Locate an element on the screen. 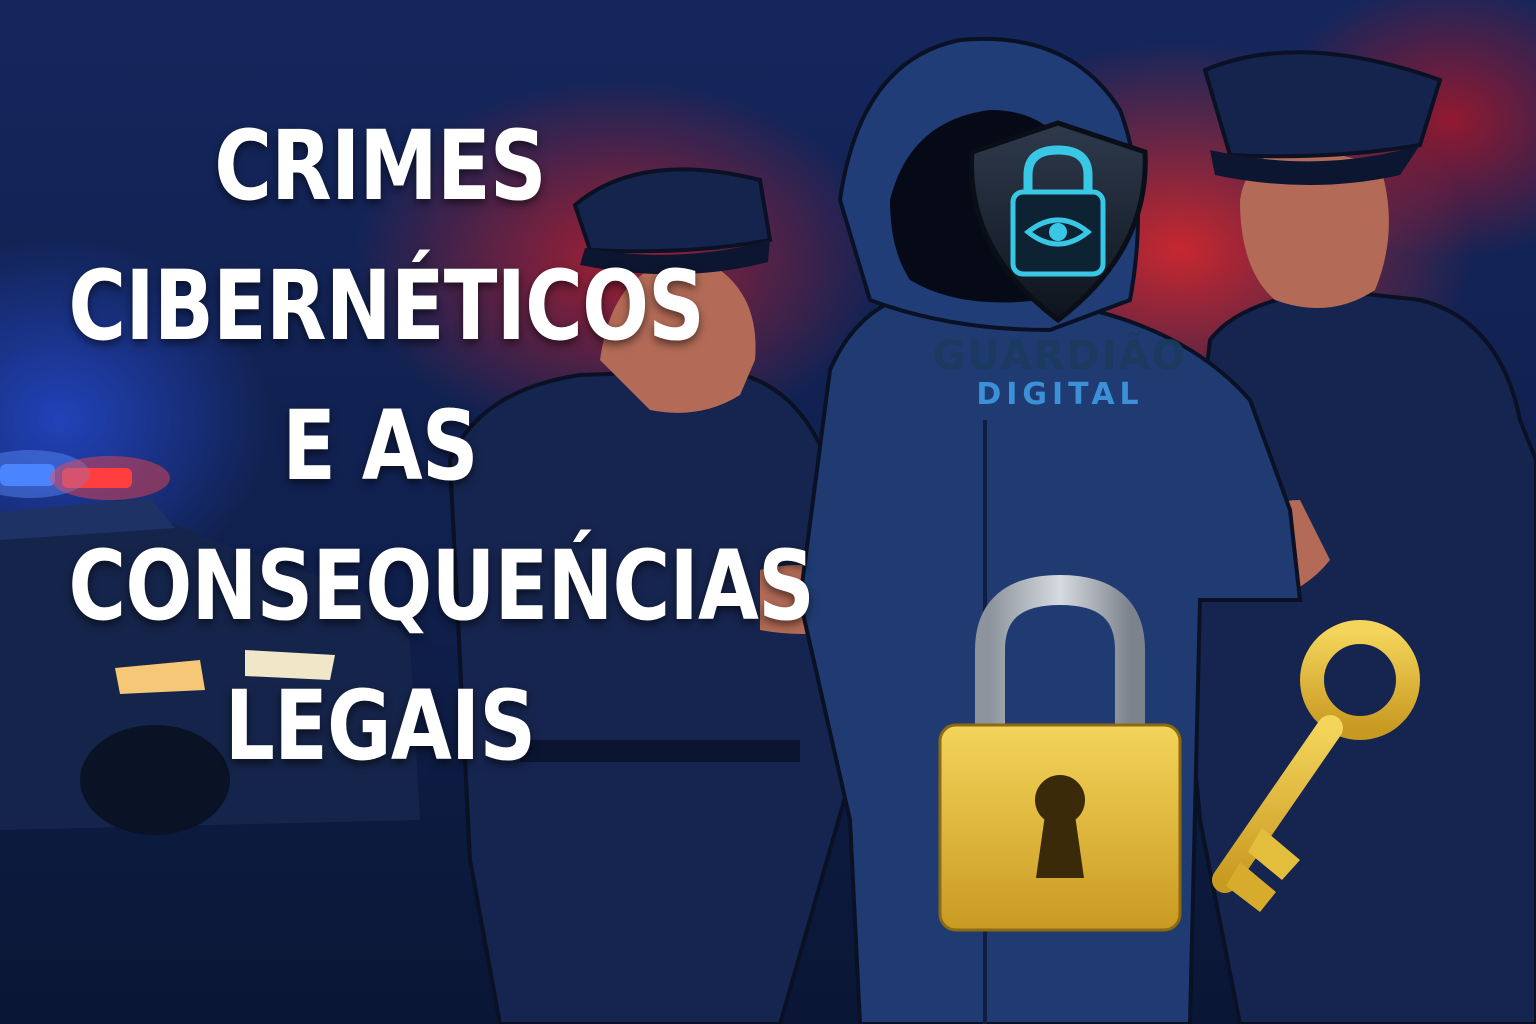  headline-line-5: LEGAIS is located at coordinates (380, 726).